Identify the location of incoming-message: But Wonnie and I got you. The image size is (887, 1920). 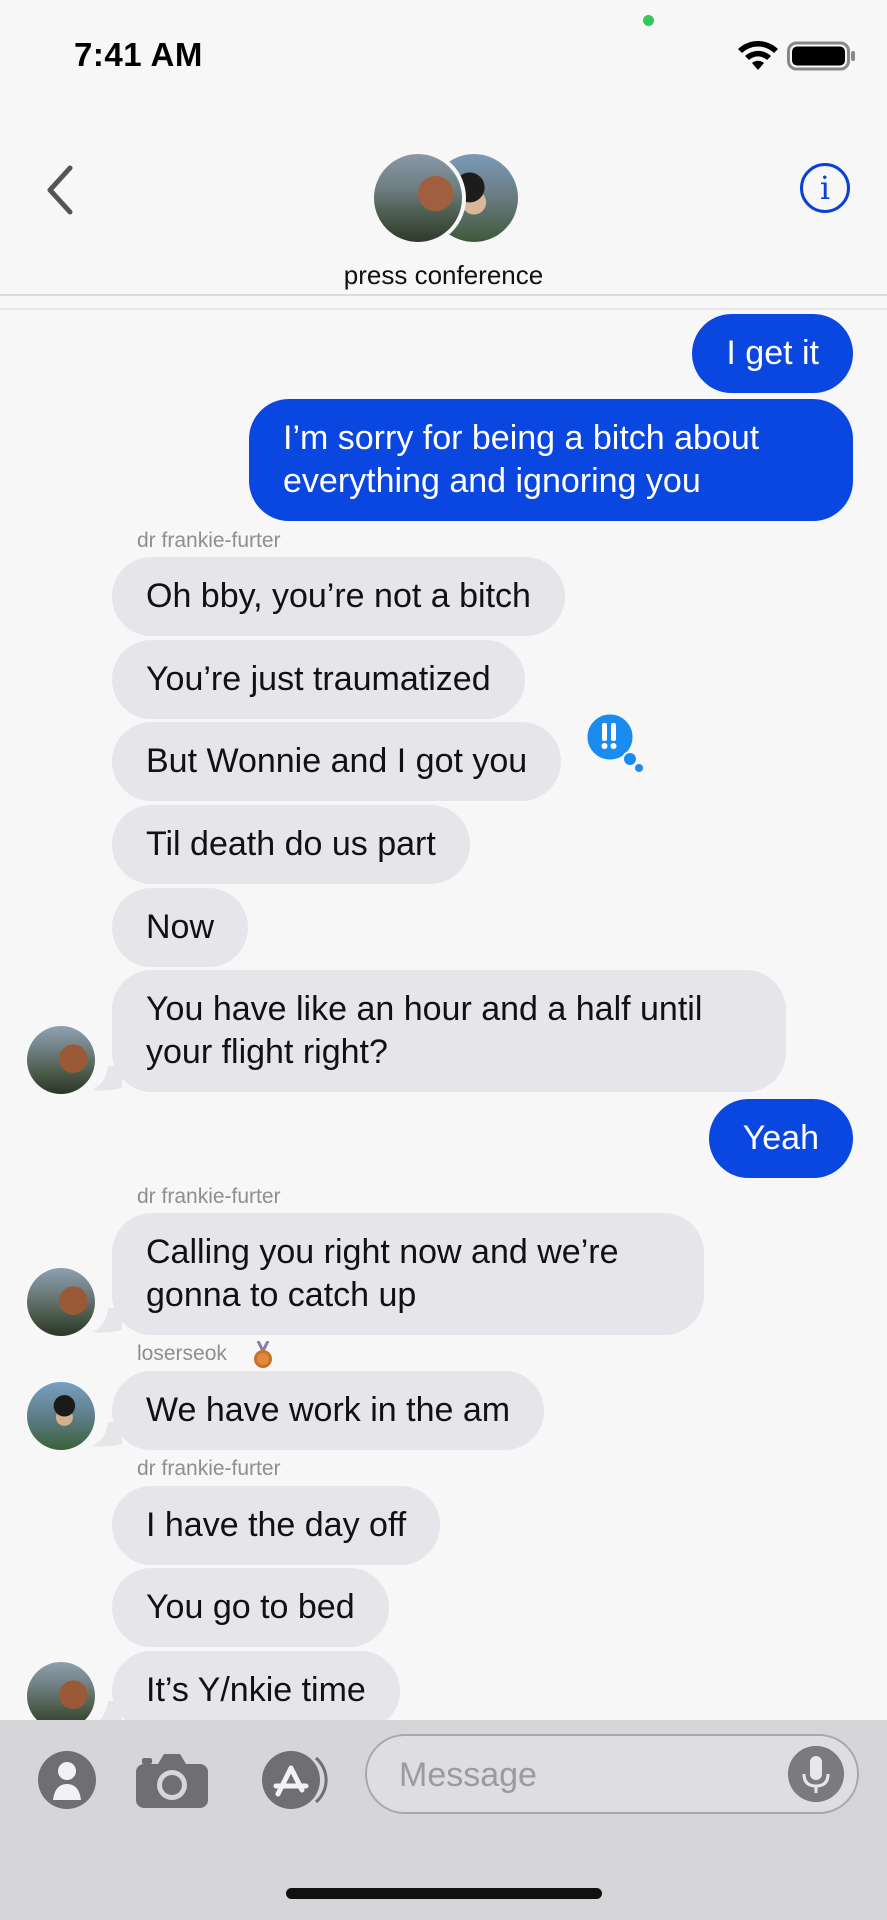
(337, 761).